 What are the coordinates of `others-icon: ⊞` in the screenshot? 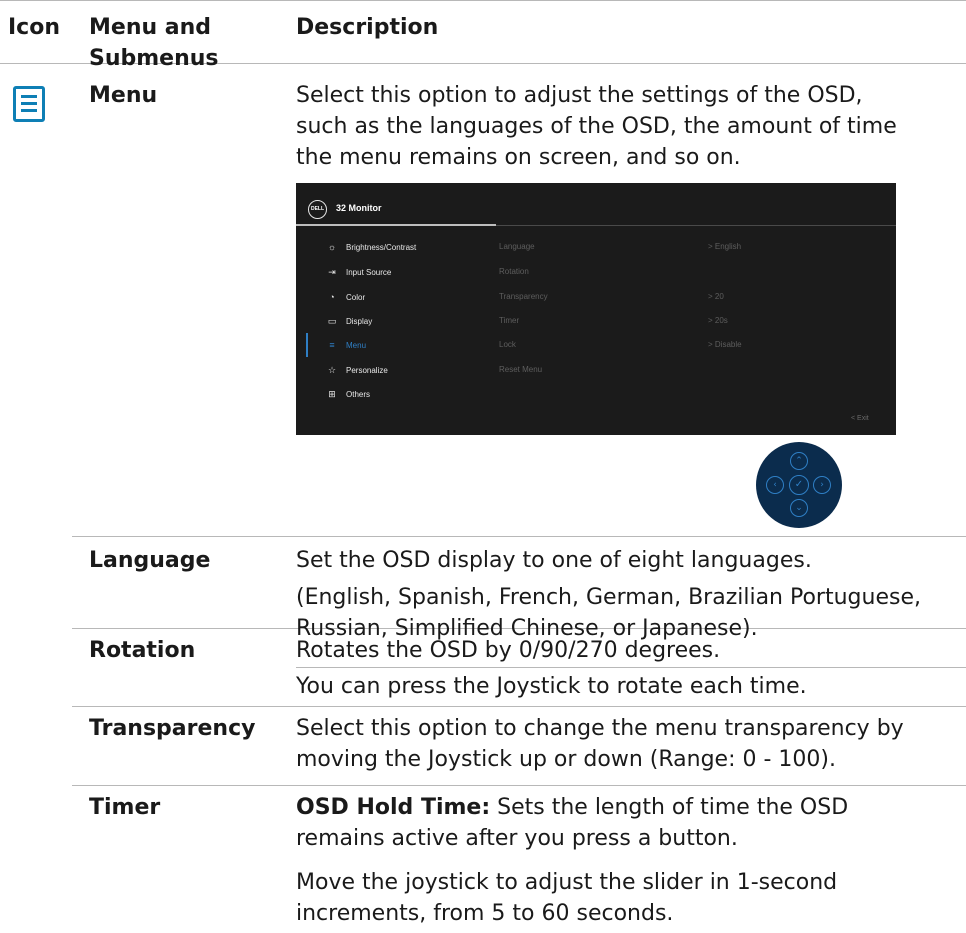 It's located at (332, 394).